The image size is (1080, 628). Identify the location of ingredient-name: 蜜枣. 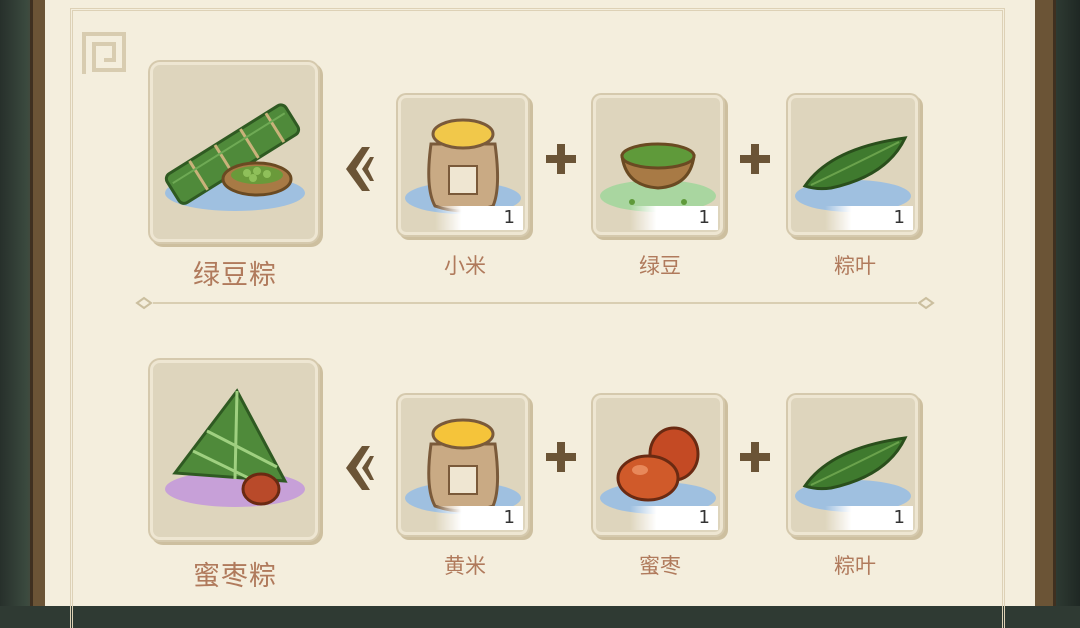
(660, 566).